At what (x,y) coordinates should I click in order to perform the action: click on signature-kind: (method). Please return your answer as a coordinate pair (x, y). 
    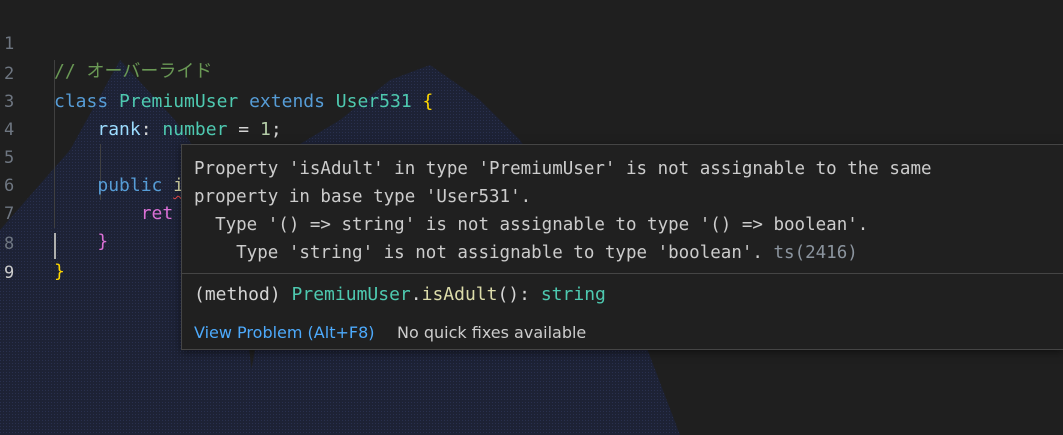
    Looking at the image, I should click on (237, 294).